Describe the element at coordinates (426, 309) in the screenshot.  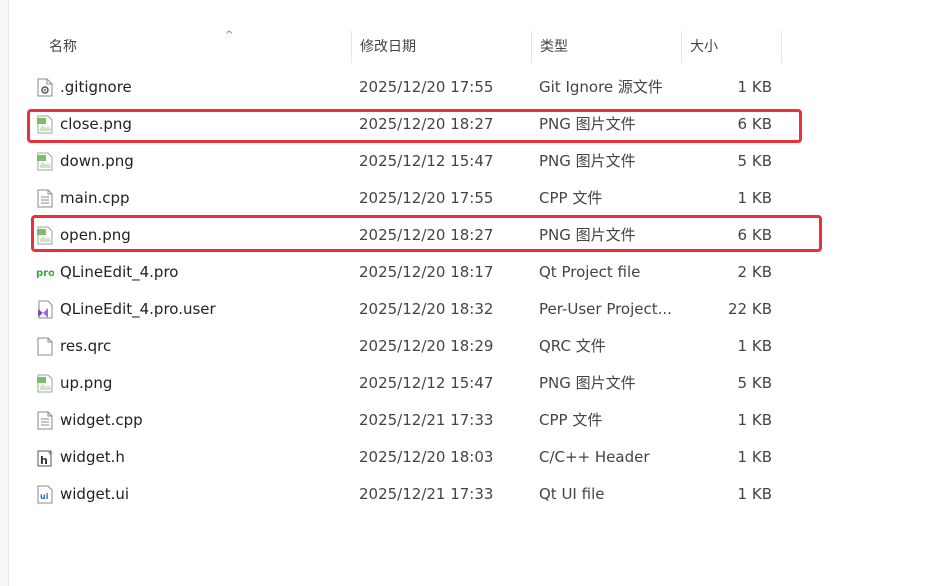
I see `file-date: 2025/12/20 18:32` at that location.